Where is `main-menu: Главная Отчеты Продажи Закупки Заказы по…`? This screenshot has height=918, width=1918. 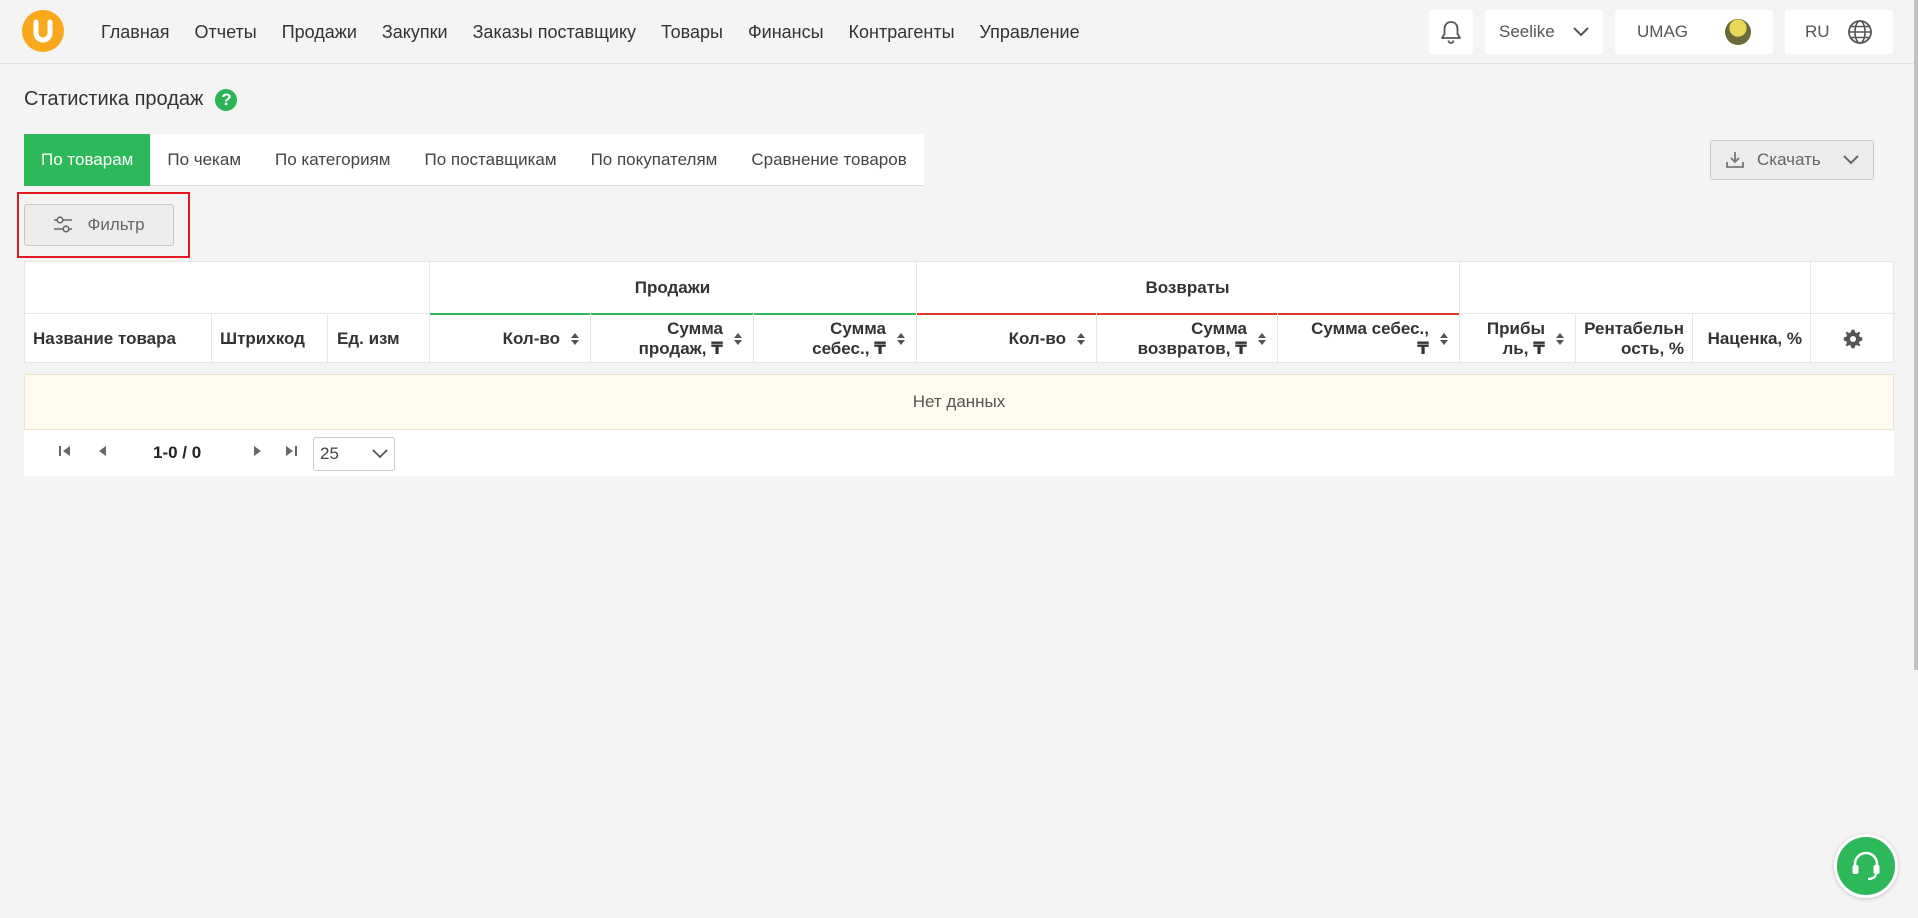 main-menu: Главная Отчеты Продажи Закупки Заказы по… is located at coordinates (603, 32).